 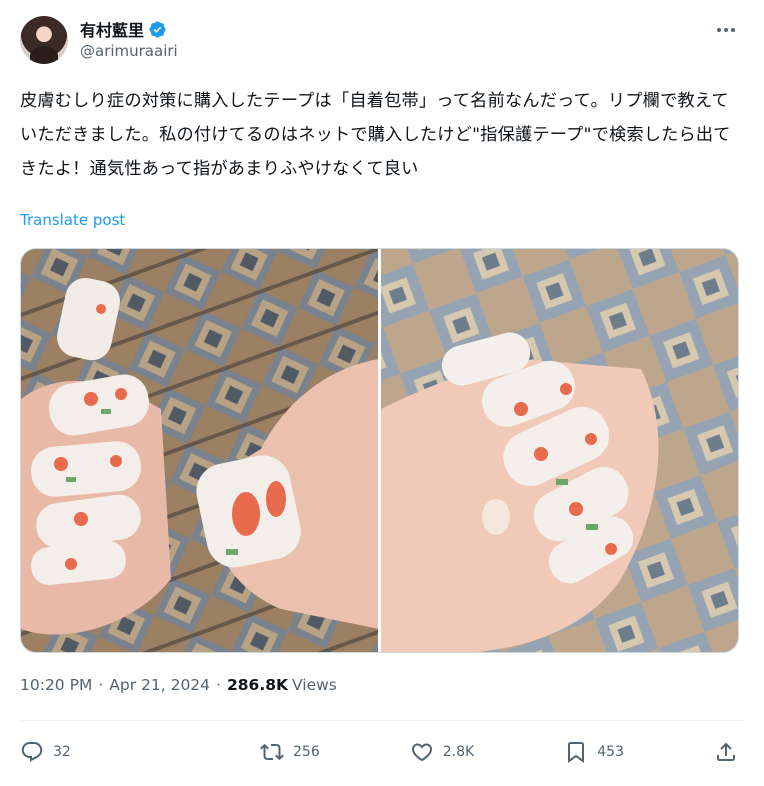 What do you see at coordinates (56, 685) in the screenshot?
I see `tweet-time: 10:20 PM` at bounding box center [56, 685].